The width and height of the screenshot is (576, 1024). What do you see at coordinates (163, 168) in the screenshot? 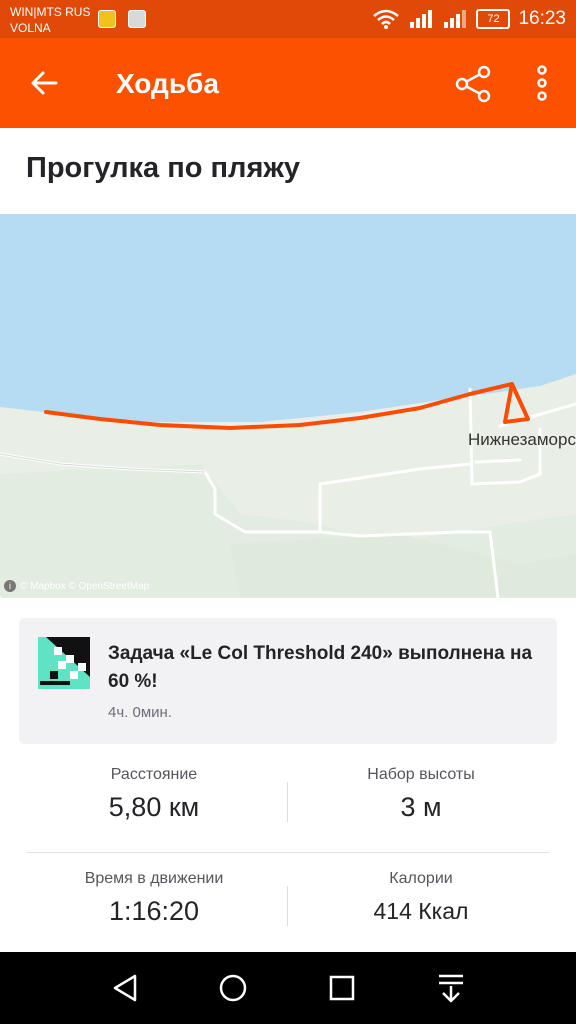
I see `activity-title: Прогулка по пляжу` at bounding box center [163, 168].